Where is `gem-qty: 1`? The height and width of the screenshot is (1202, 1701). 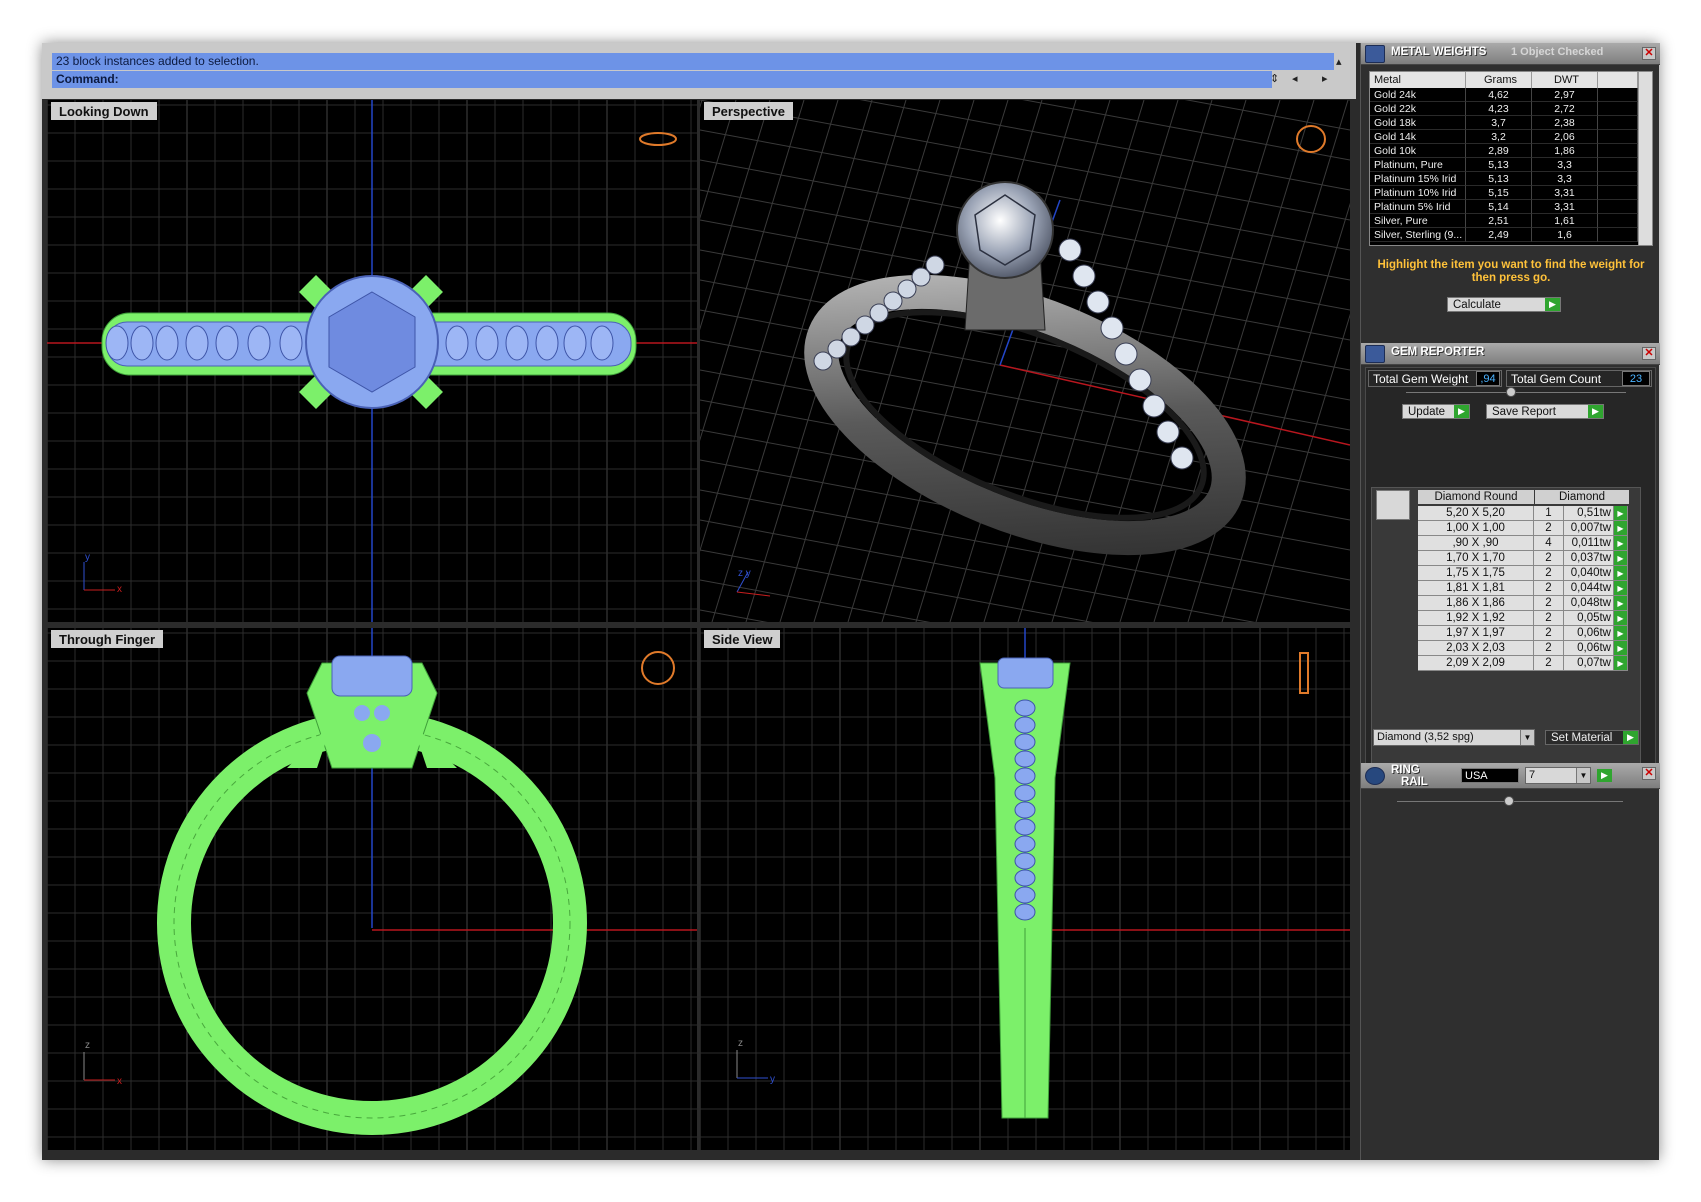
gem-qty: 1 is located at coordinates (1549, 513).